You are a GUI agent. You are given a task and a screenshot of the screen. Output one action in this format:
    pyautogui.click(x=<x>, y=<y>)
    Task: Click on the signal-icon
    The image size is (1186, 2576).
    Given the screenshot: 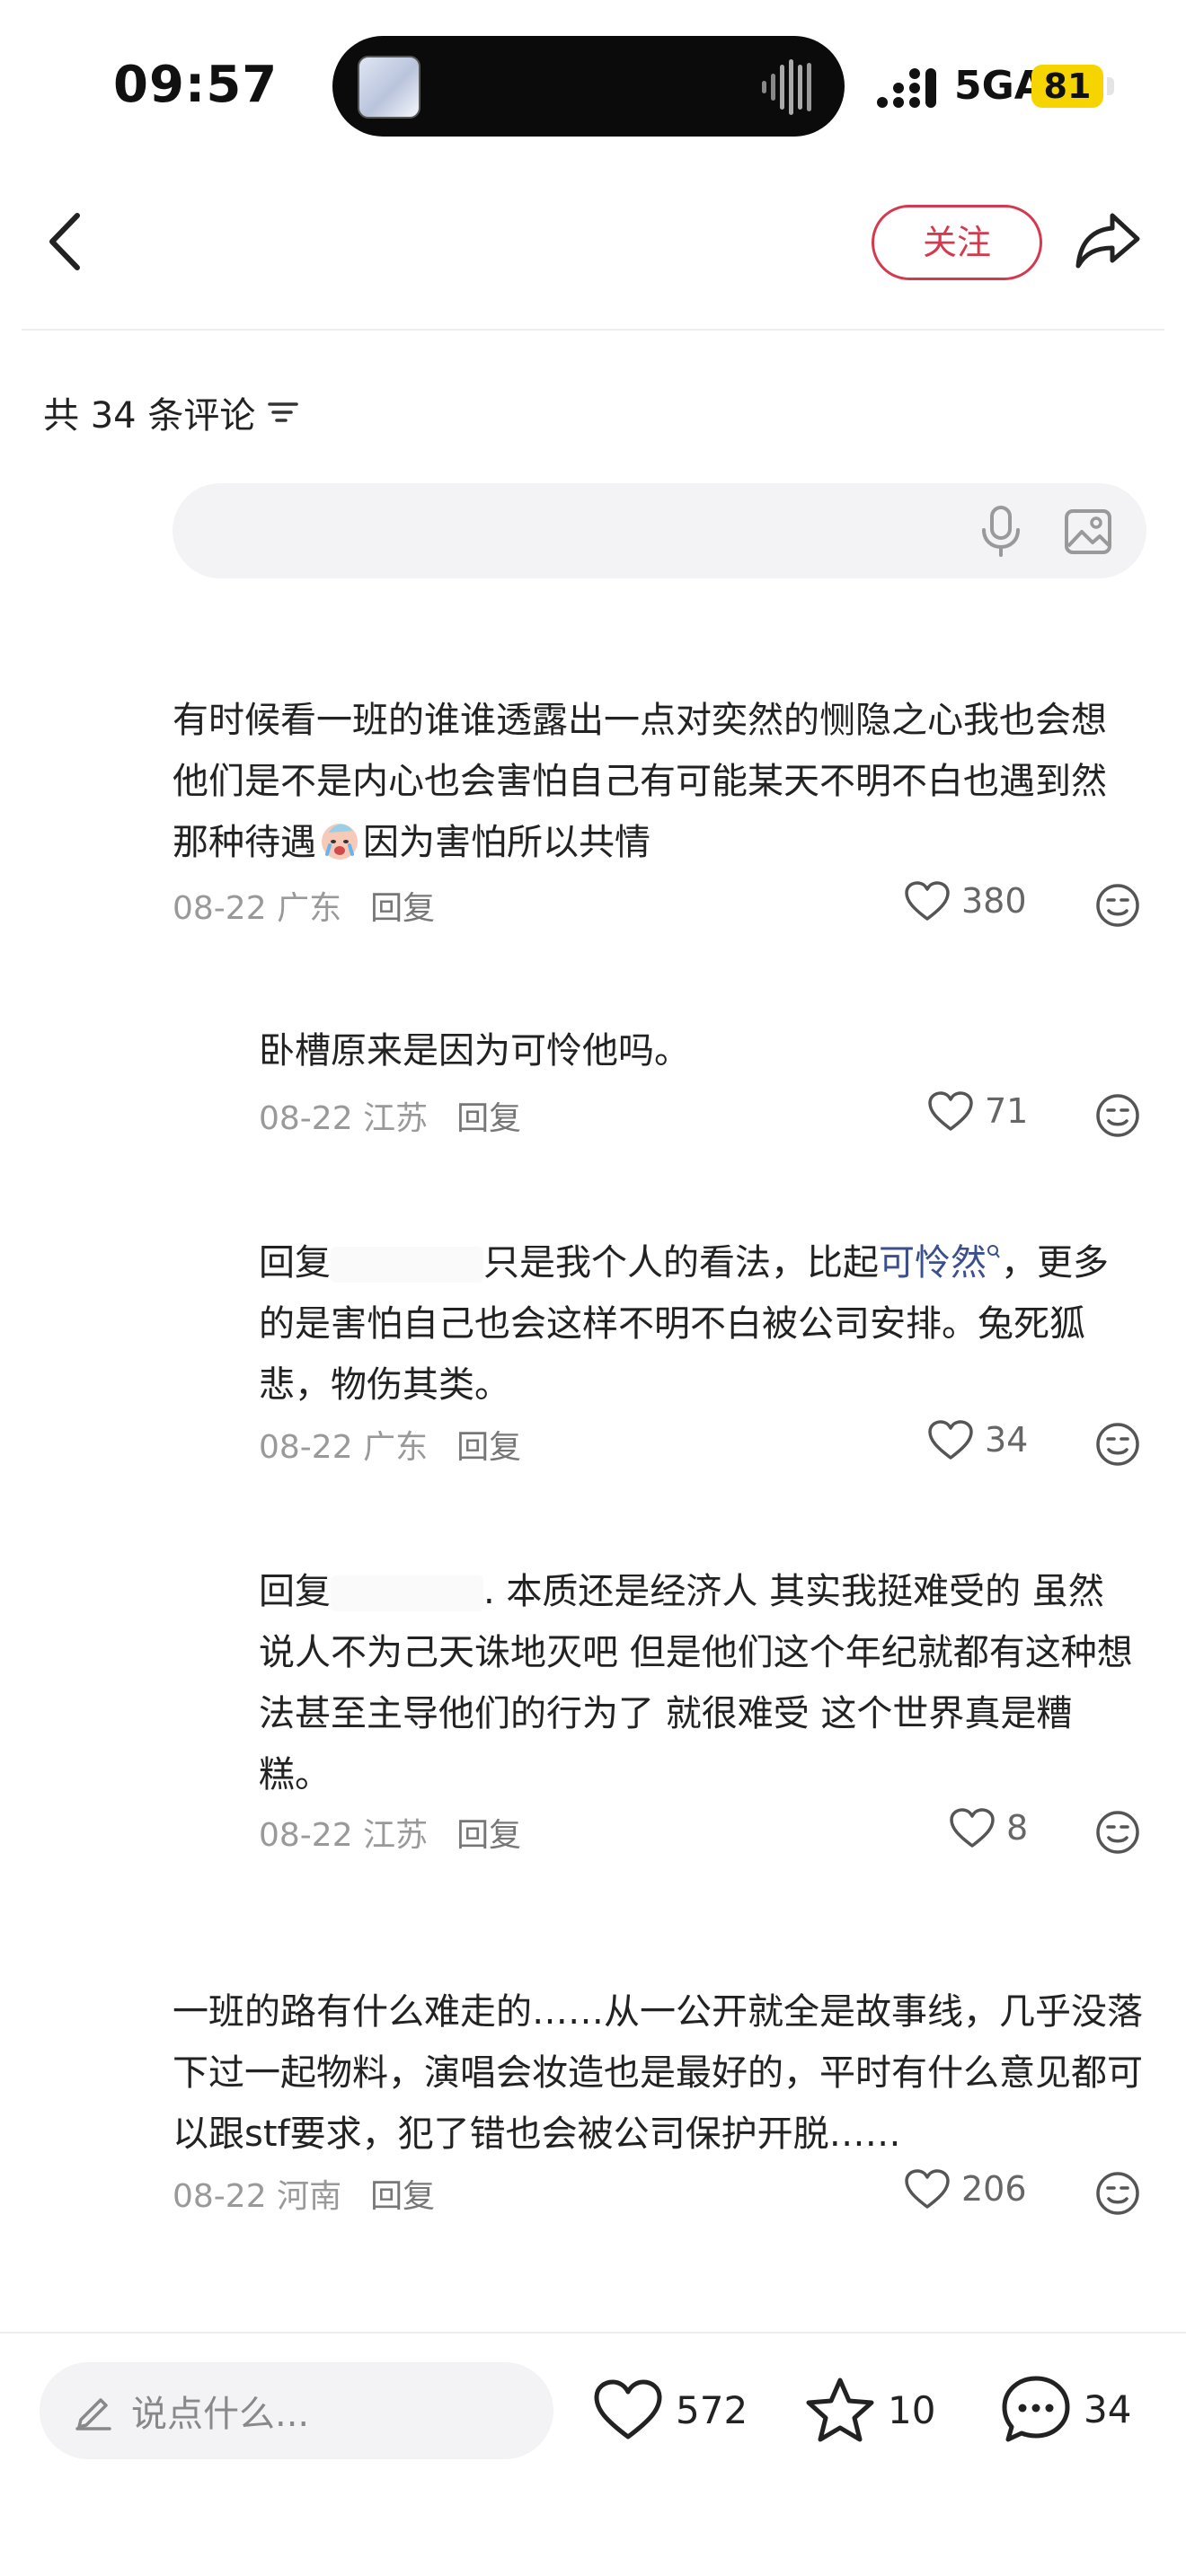 What is the action you would take?
    pyautogui.click(x=906, y=88)
    